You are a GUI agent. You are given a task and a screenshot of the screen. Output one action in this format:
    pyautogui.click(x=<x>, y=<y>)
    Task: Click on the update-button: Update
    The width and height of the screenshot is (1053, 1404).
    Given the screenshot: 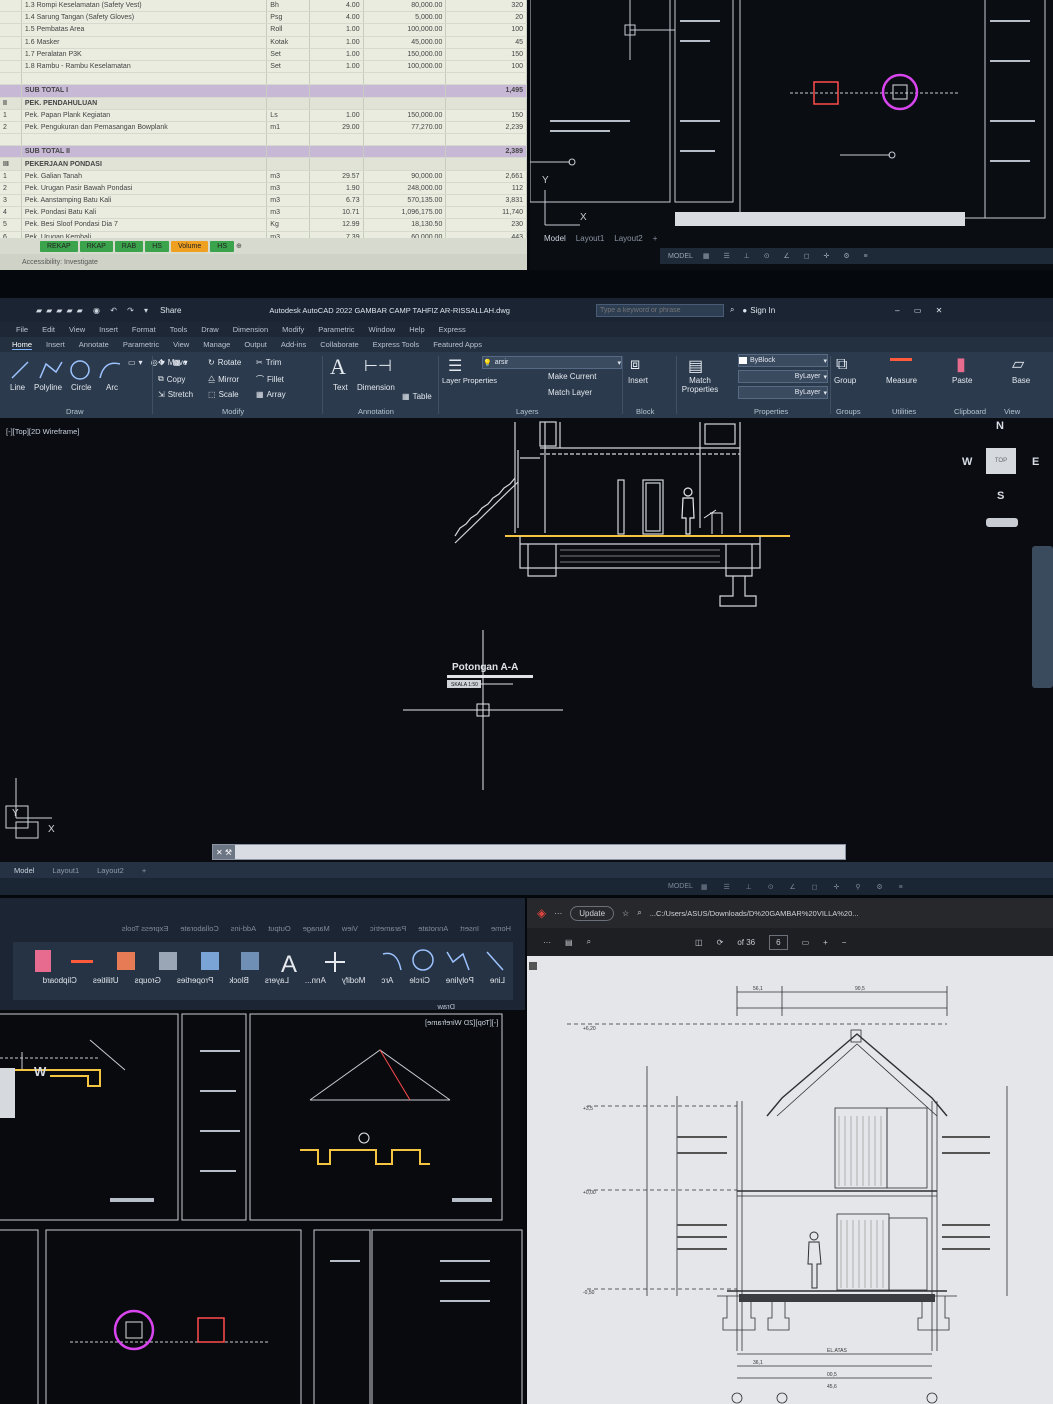 What is the action you would take?
    pyautogui.click(x=592, y=913)
    